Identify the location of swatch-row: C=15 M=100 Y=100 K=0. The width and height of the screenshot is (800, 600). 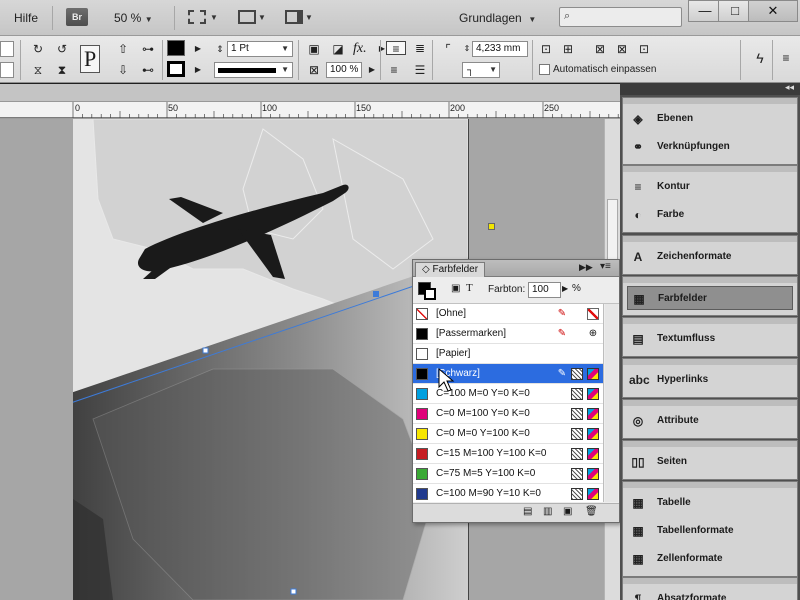
(508, 454).